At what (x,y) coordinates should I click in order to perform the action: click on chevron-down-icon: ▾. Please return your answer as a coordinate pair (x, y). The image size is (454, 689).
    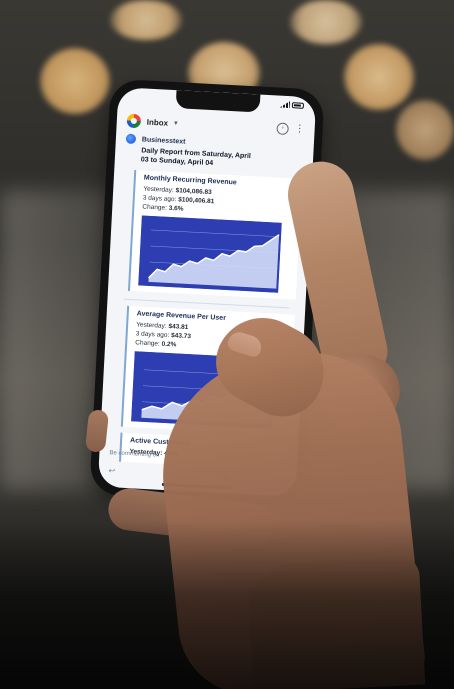
    Looking at the image, I should click on (176, 123).